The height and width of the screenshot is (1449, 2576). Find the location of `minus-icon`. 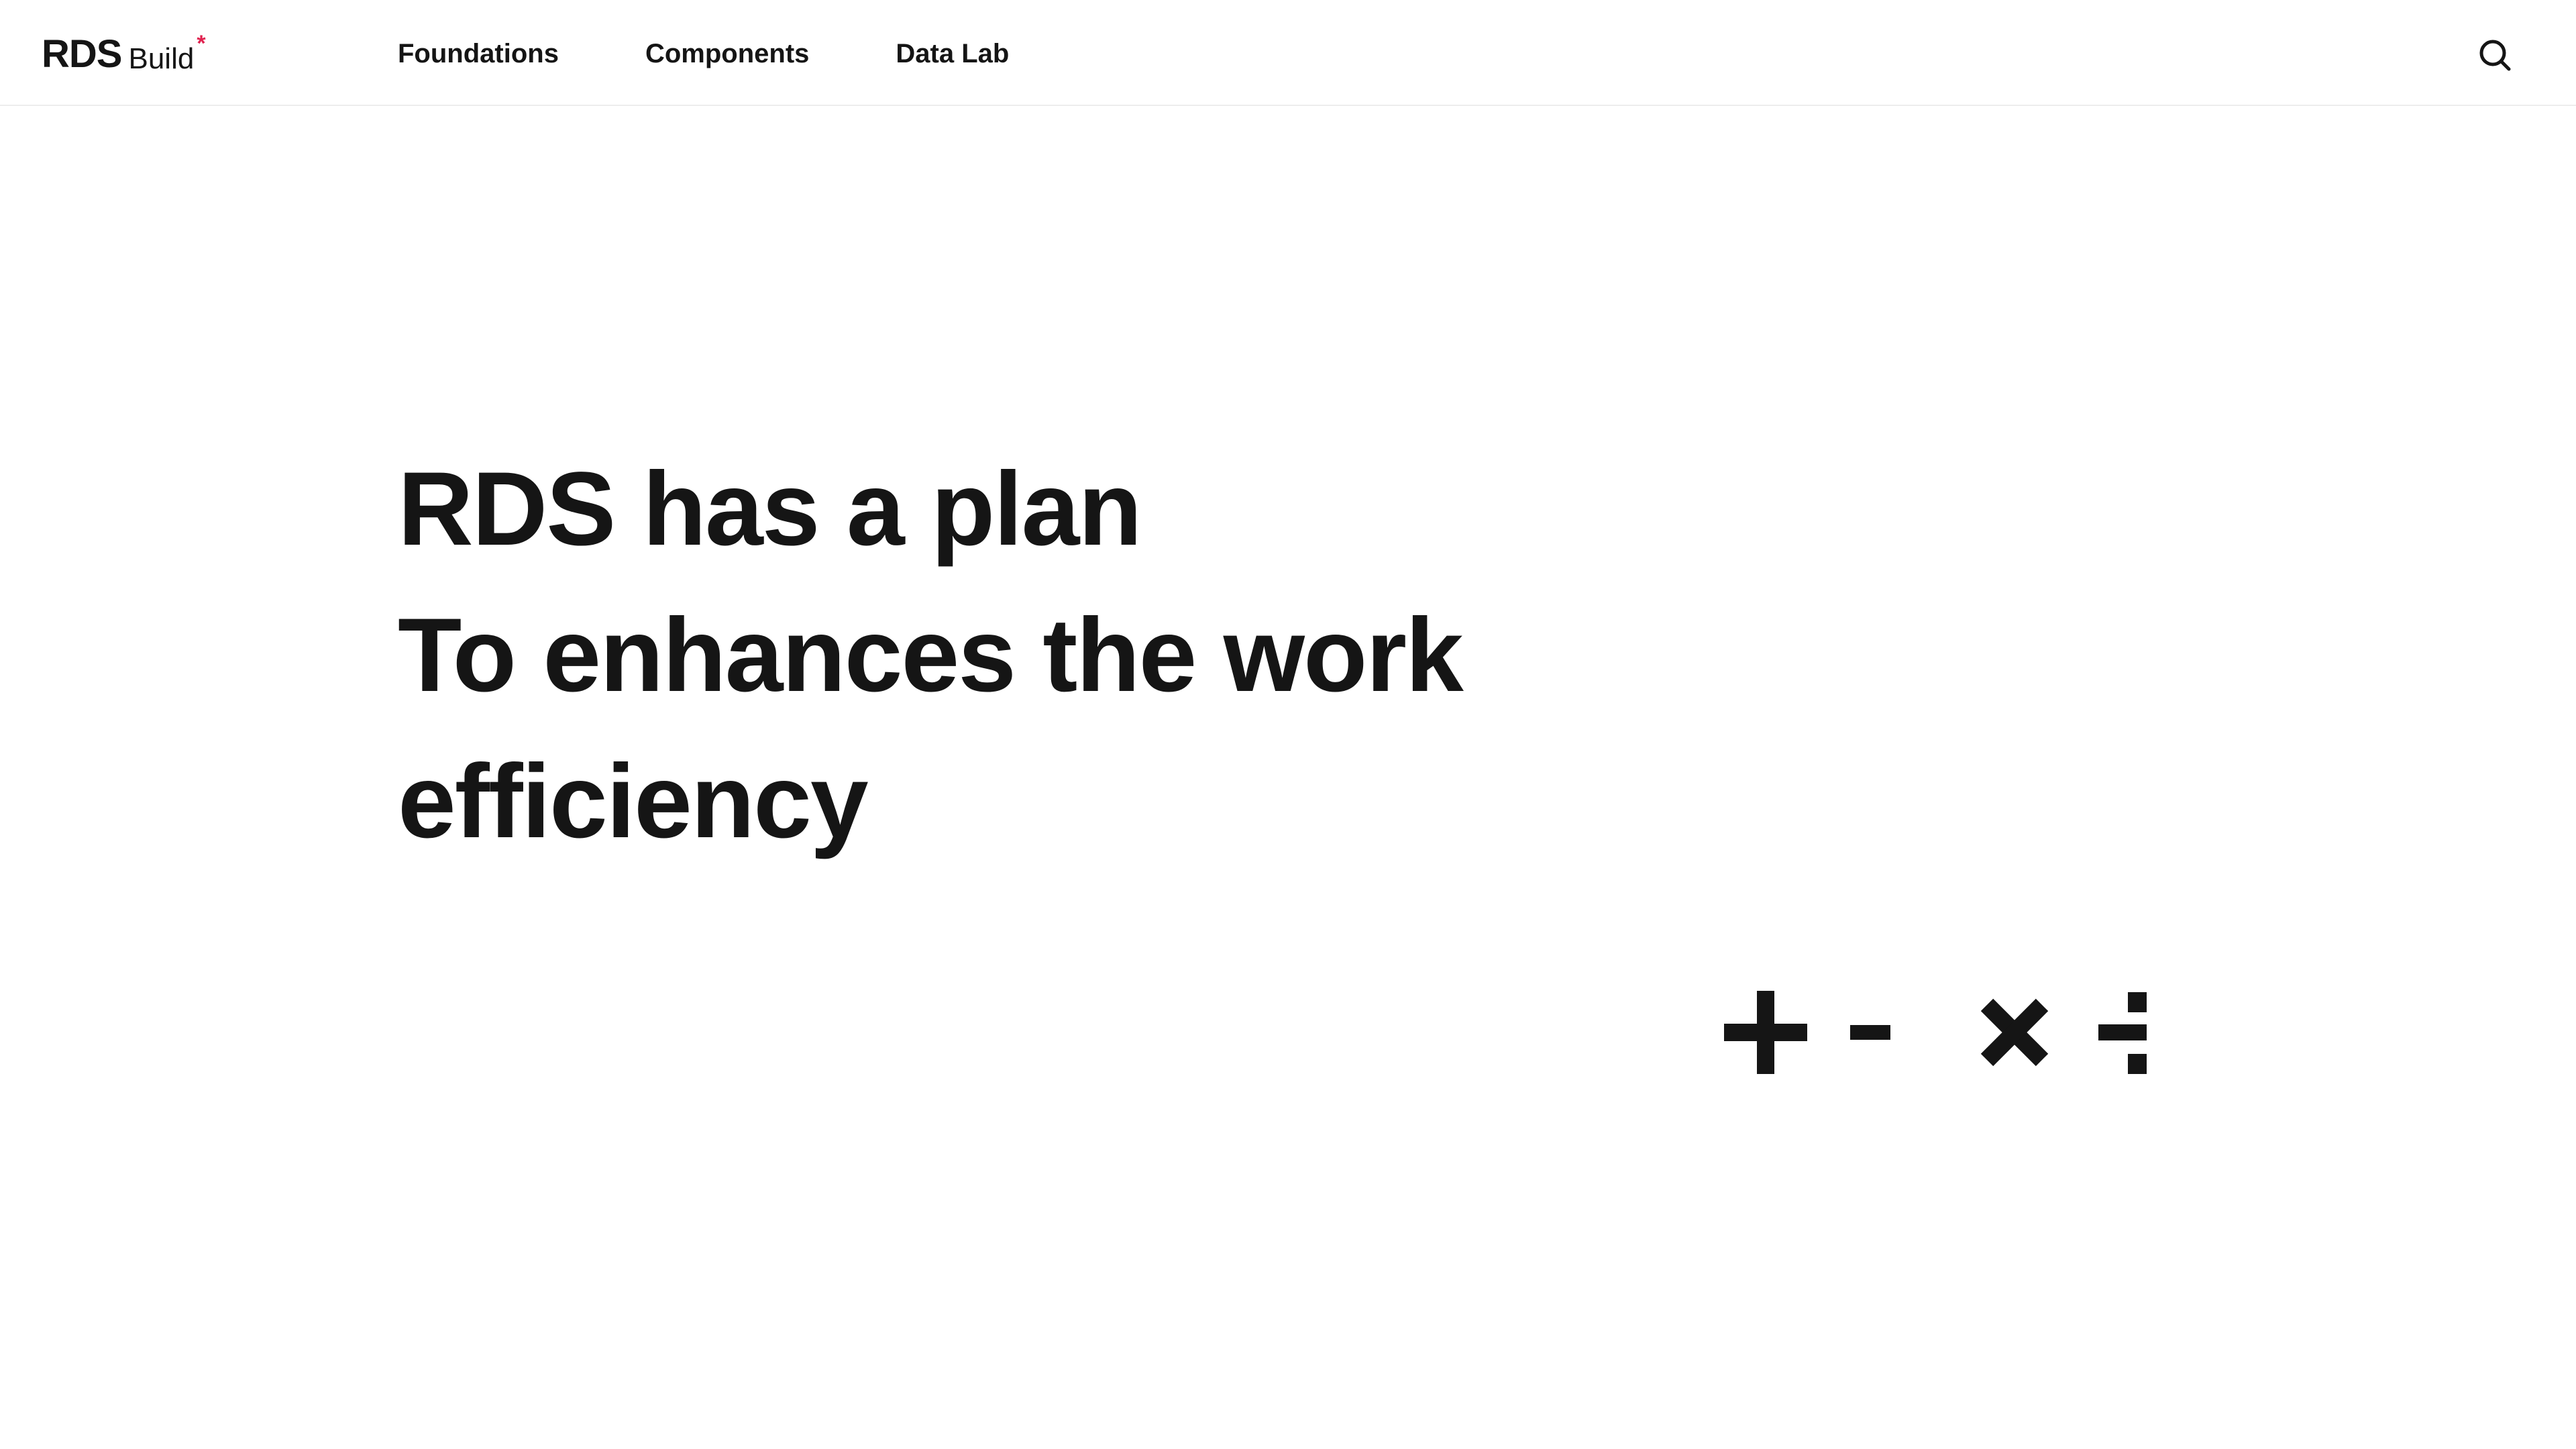

minus-icon is located at coordinates (1870, 1032).